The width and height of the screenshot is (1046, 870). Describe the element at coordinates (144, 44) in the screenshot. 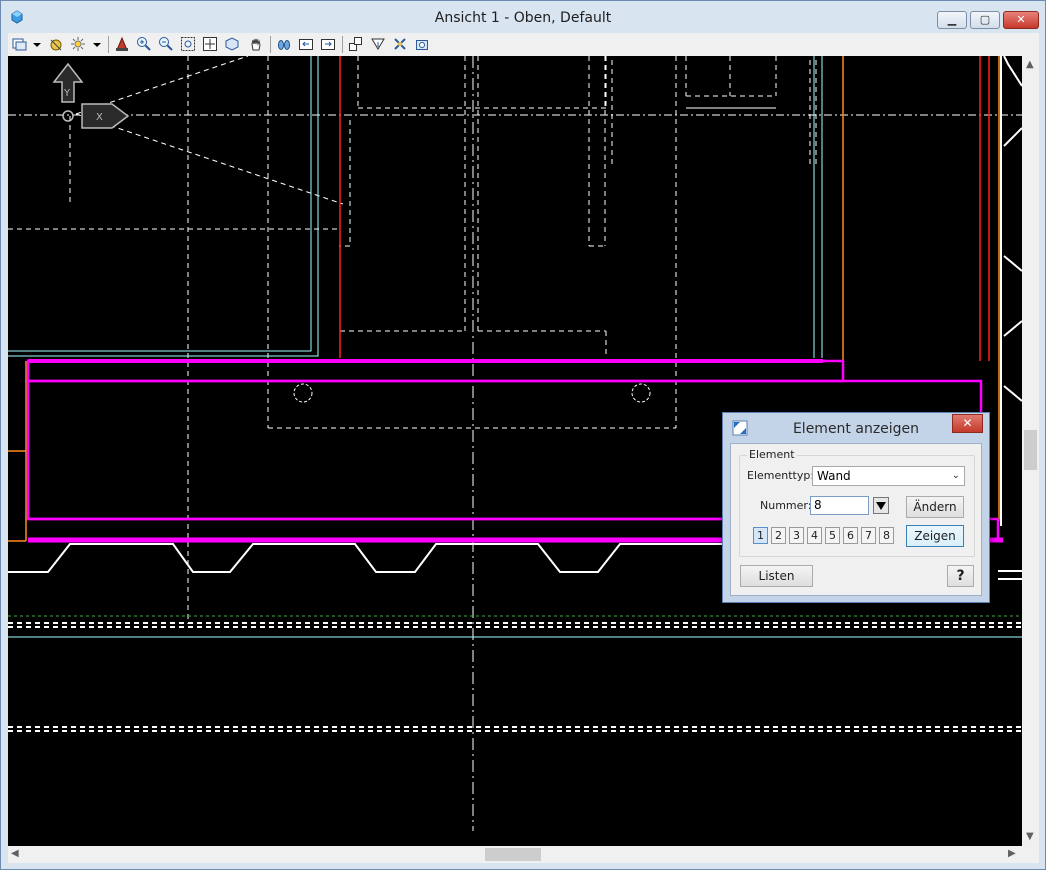

I see `zoom-in-icon` at that location.